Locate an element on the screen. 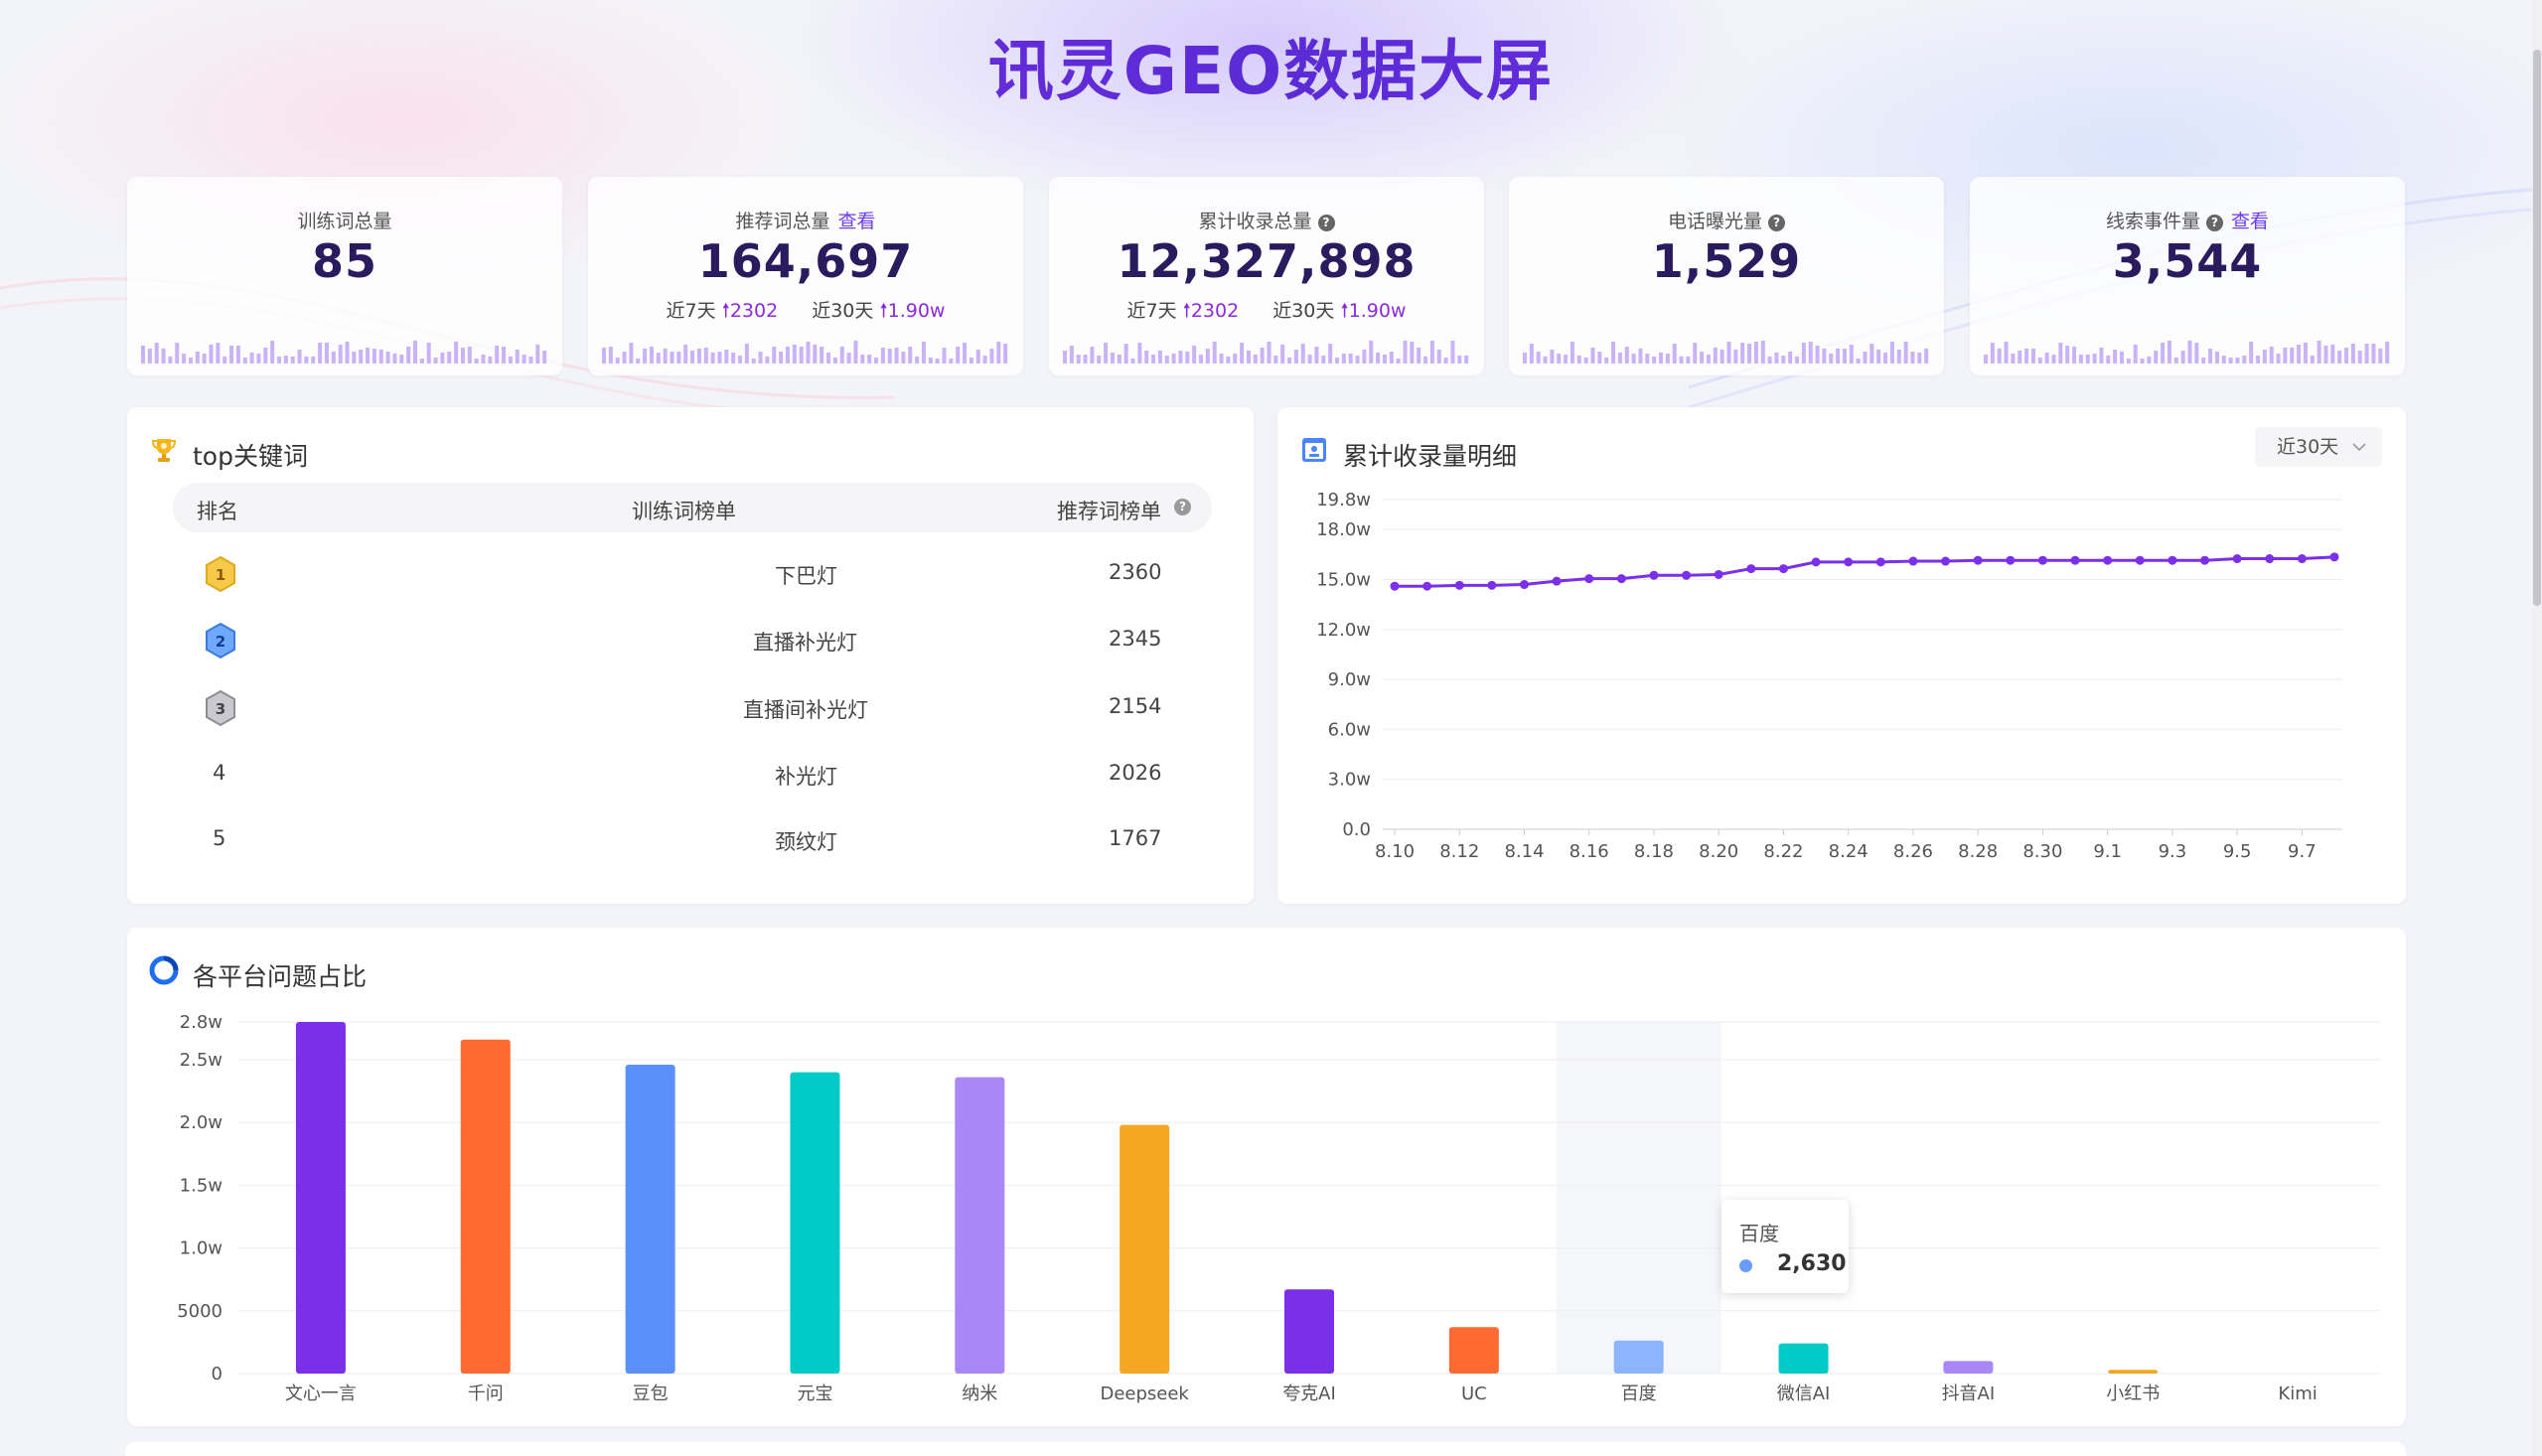 This screenshot has height=1456, width=2542. keyword-count: 1767 is located at coordinates (1135, 838).